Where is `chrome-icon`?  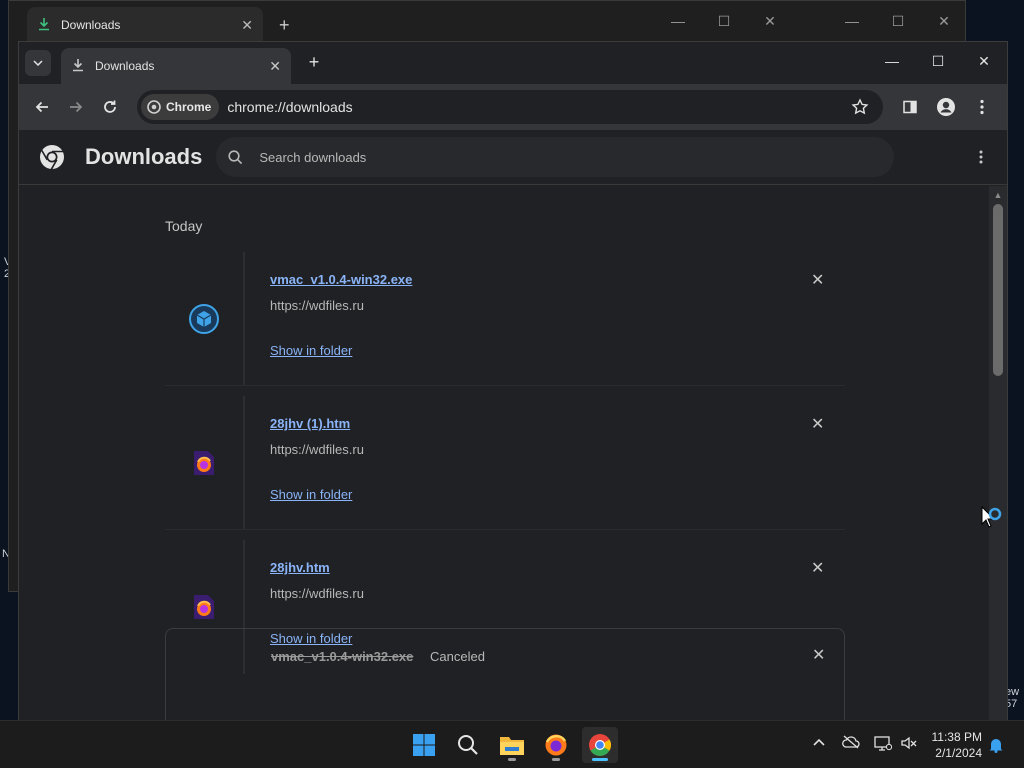 chrome-icon is located at coordinates (154, 107).